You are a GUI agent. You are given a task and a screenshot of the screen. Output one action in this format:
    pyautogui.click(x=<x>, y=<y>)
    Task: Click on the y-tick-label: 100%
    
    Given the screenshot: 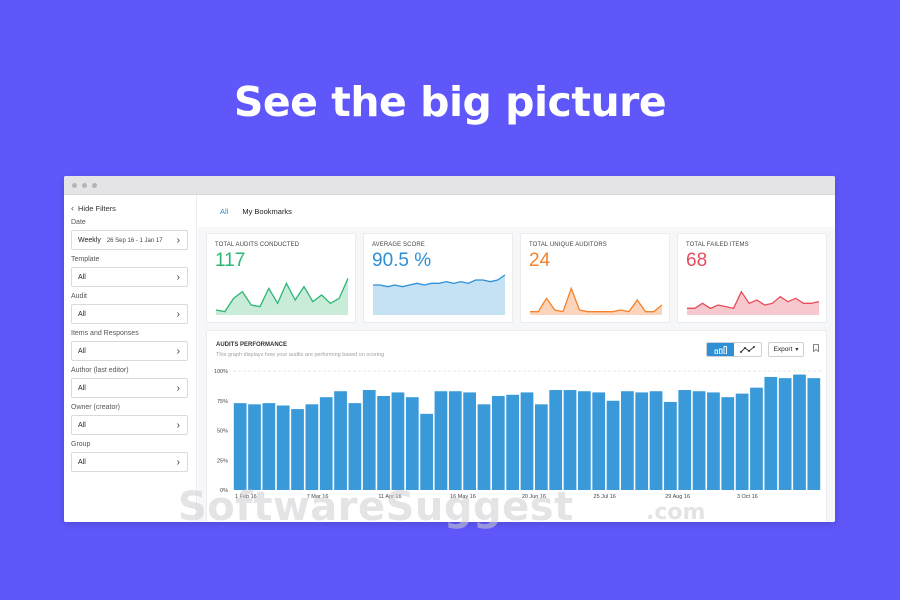 What is the action you would take?
    pyautogui.click(x=221, y=372)
    